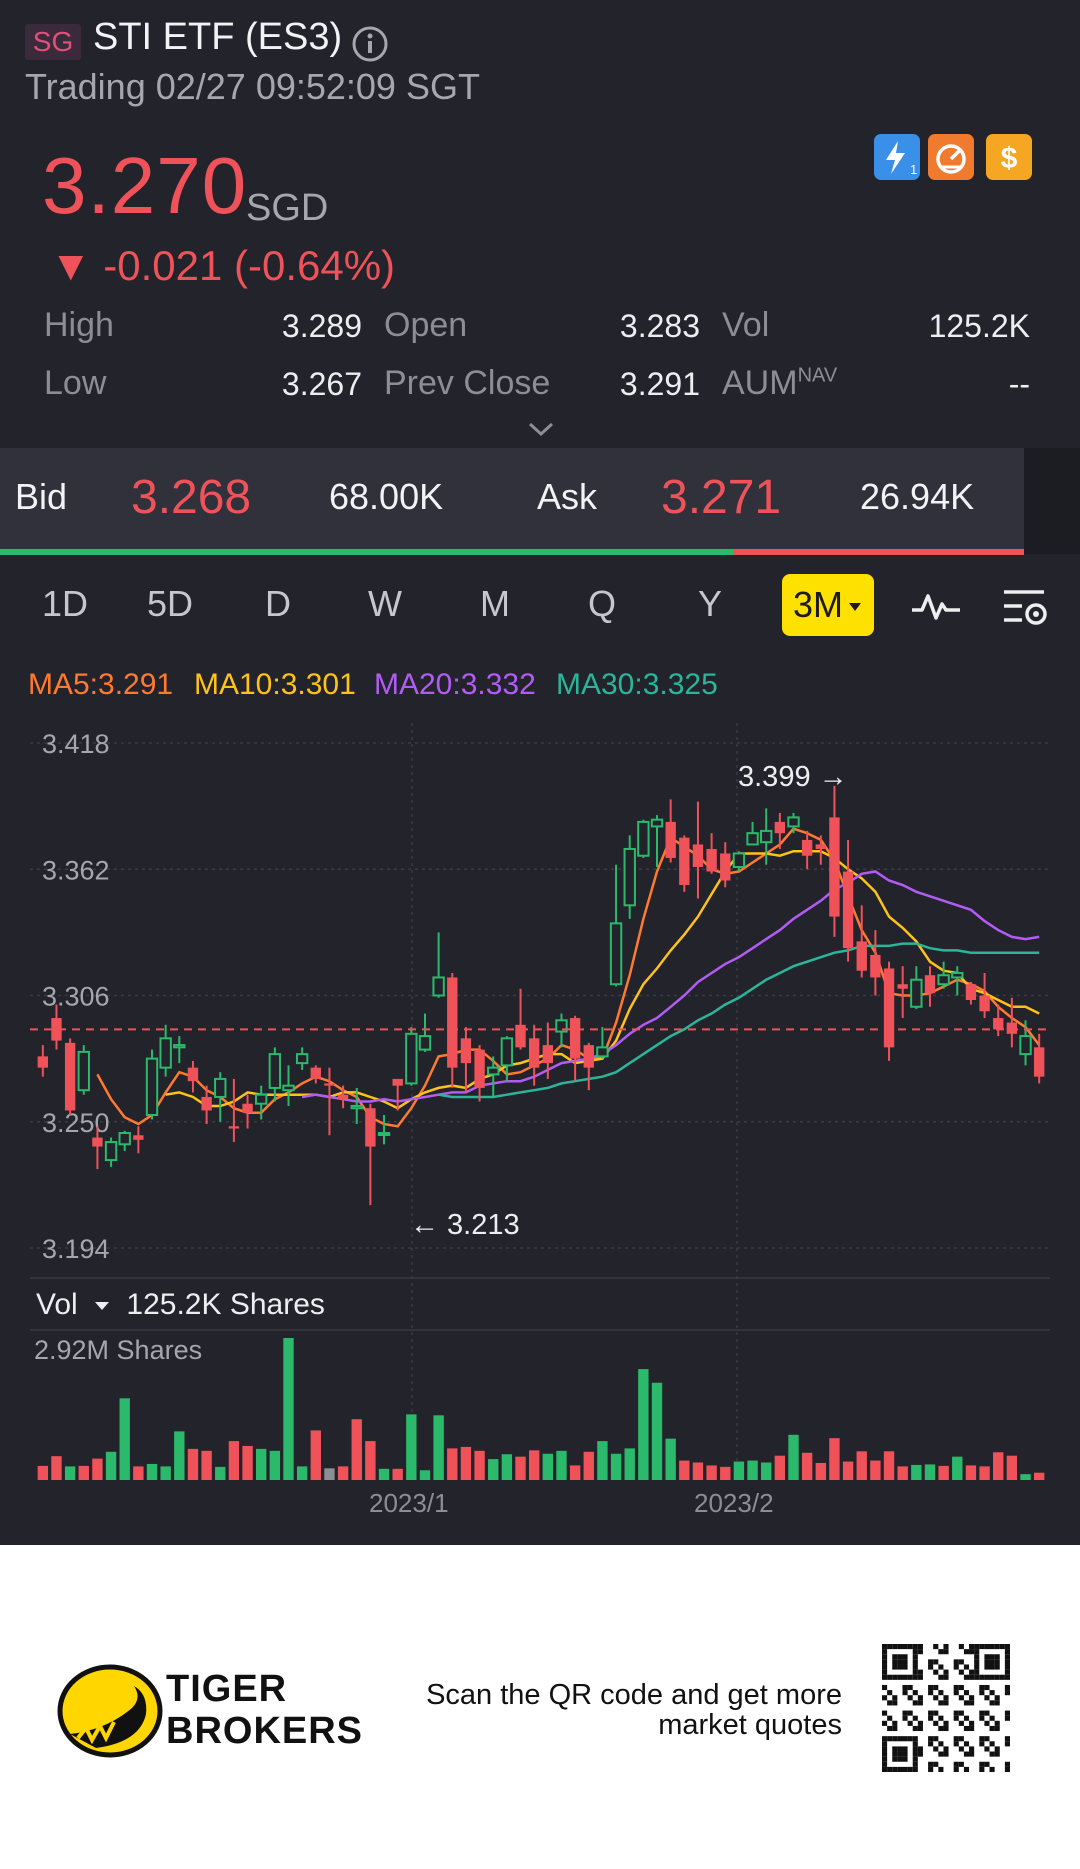 The image size is (1080, 1869). I want to click on dollar-icon: $, so click(1009, 157).